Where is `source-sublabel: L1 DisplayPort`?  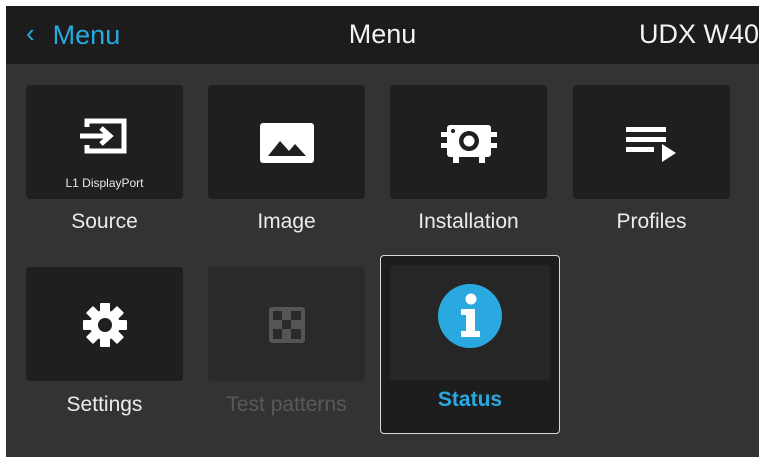
source-sublabel: L1 DisplayPort is located at coordinates (104, 183).